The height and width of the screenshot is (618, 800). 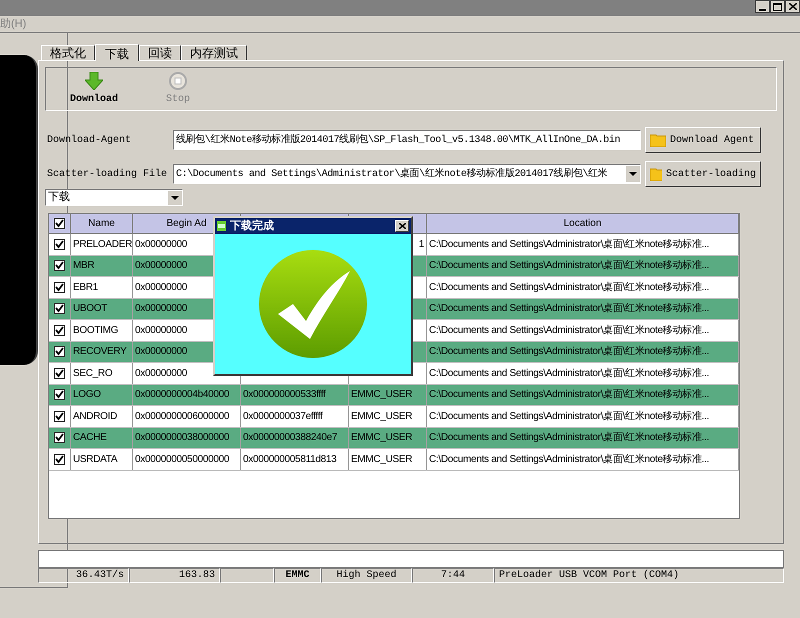 What do you see at coordinates (95, 331) in the screenshot?
I see `table-cell-text: BOOTIMG` at bounding box center [95, 331].